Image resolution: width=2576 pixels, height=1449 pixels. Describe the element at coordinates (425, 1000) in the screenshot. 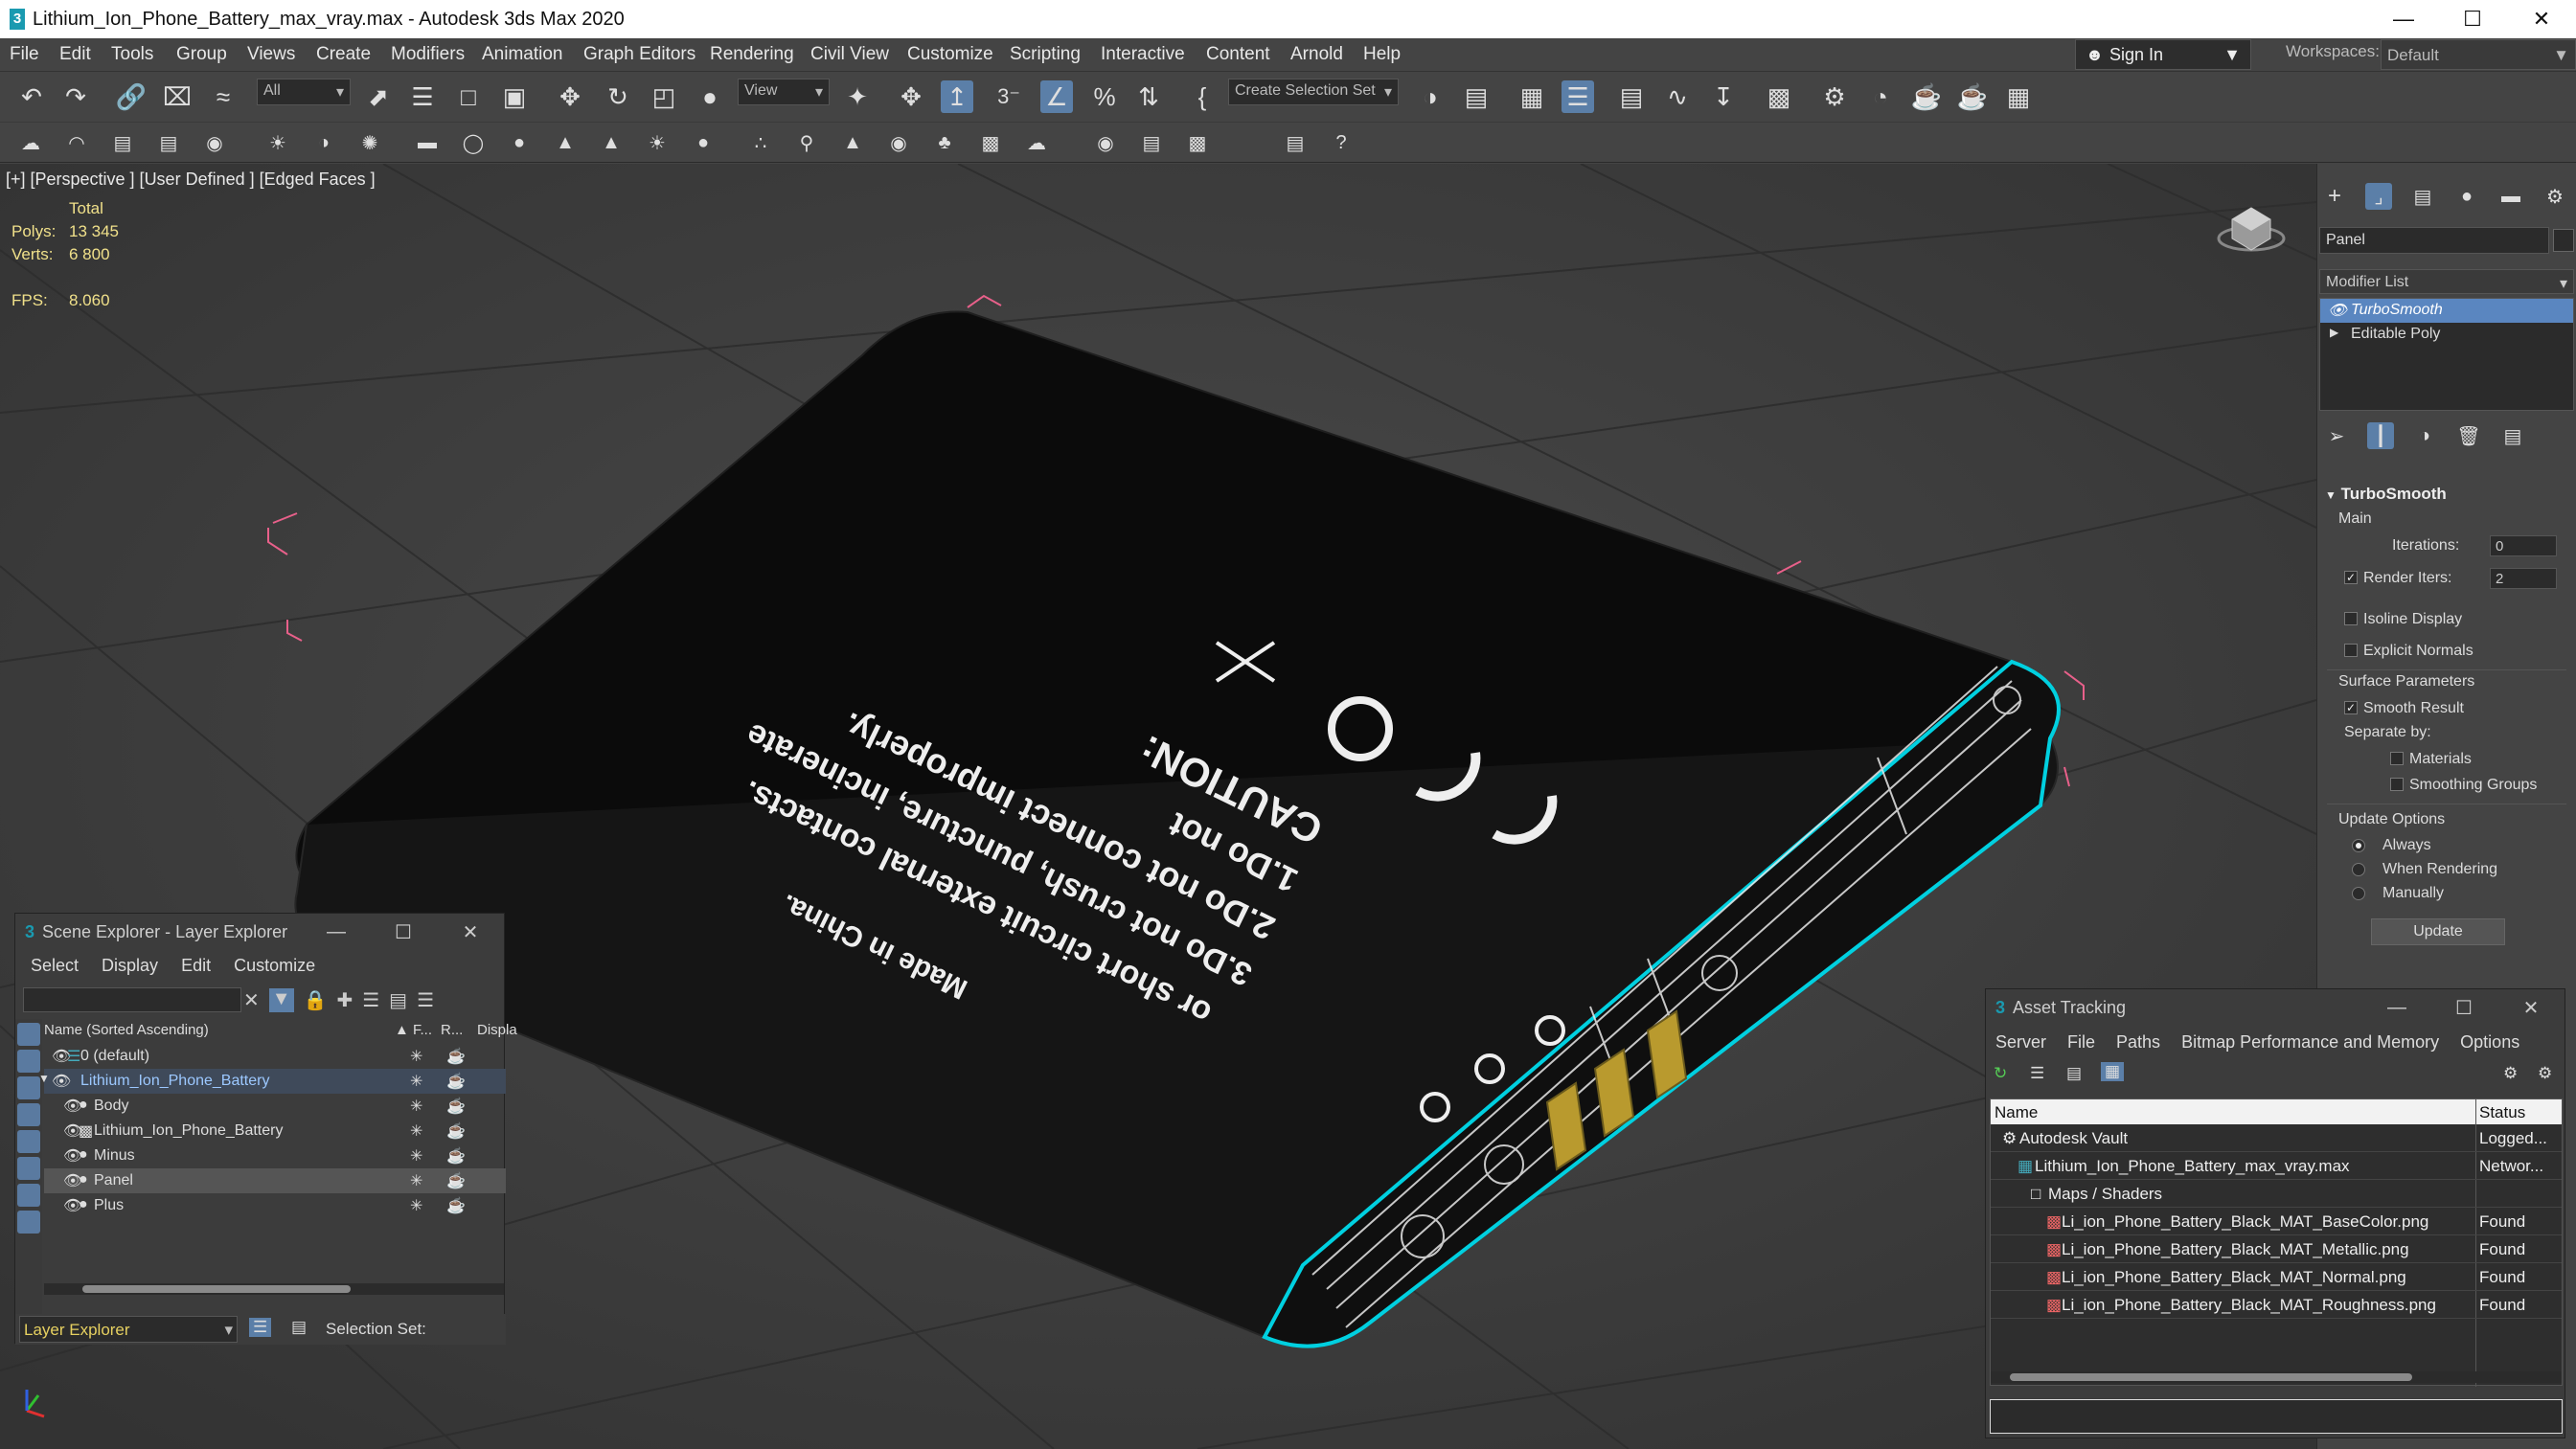

I see `layer-stack-icon: ☰` at that location.